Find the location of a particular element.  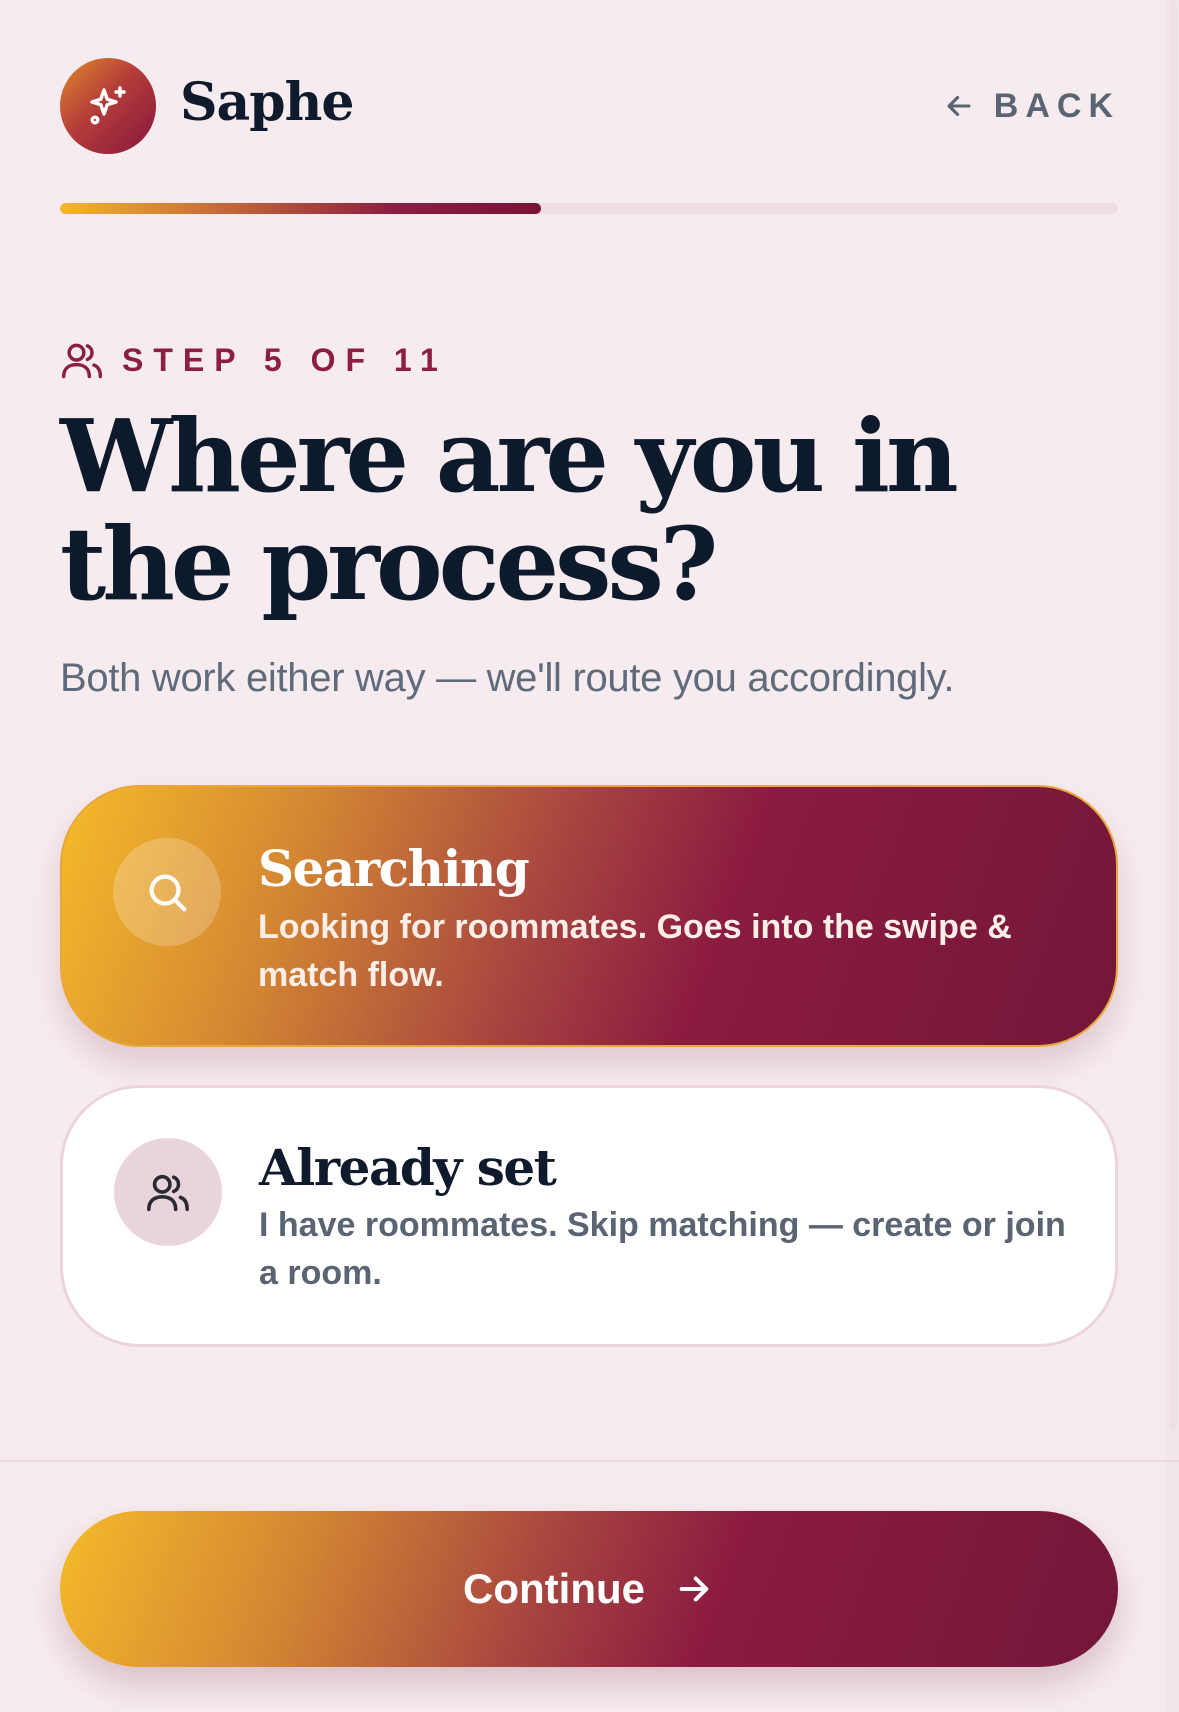

arrow-right-icon is located at coordinates (694, 1589).